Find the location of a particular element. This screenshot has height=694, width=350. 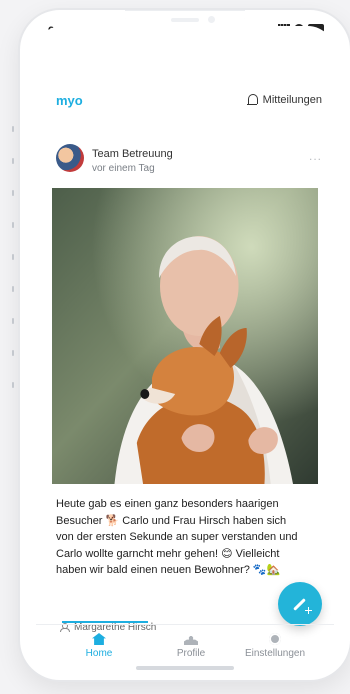

notifications-button: Mitteilungen is located at coordinates (284, 100).